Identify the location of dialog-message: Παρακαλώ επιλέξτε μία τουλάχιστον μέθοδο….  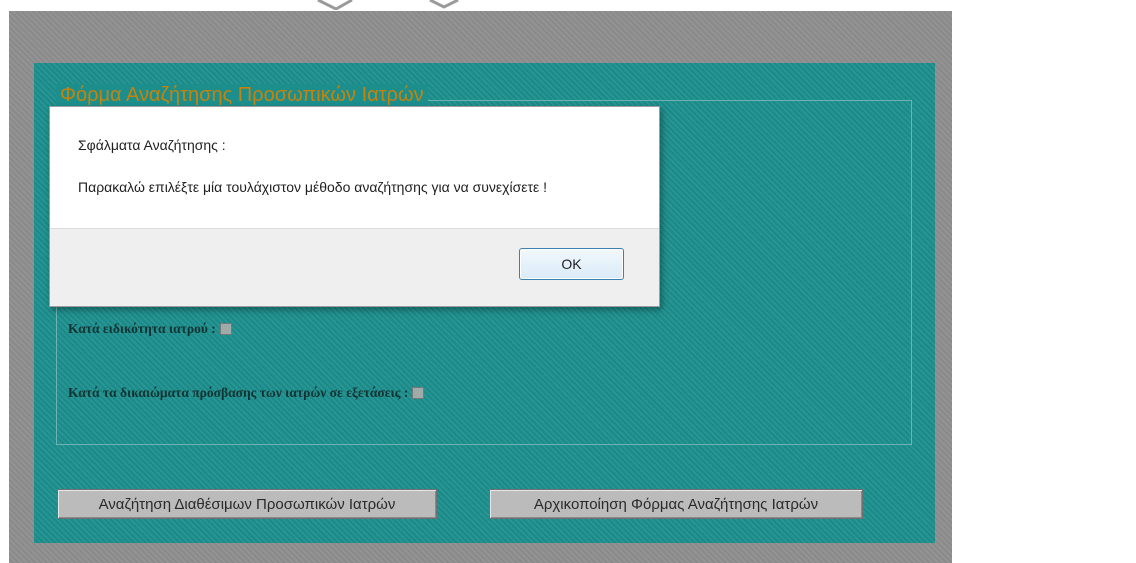
(313, 187).